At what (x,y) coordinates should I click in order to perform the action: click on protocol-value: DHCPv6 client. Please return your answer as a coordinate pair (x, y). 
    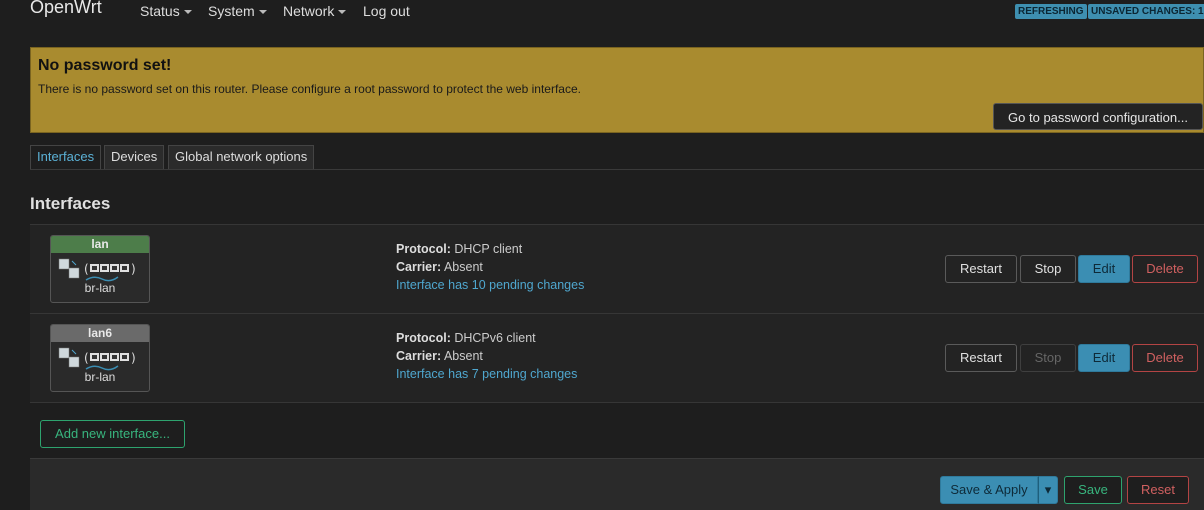
    Looking at the image, I should click on (495, 338).